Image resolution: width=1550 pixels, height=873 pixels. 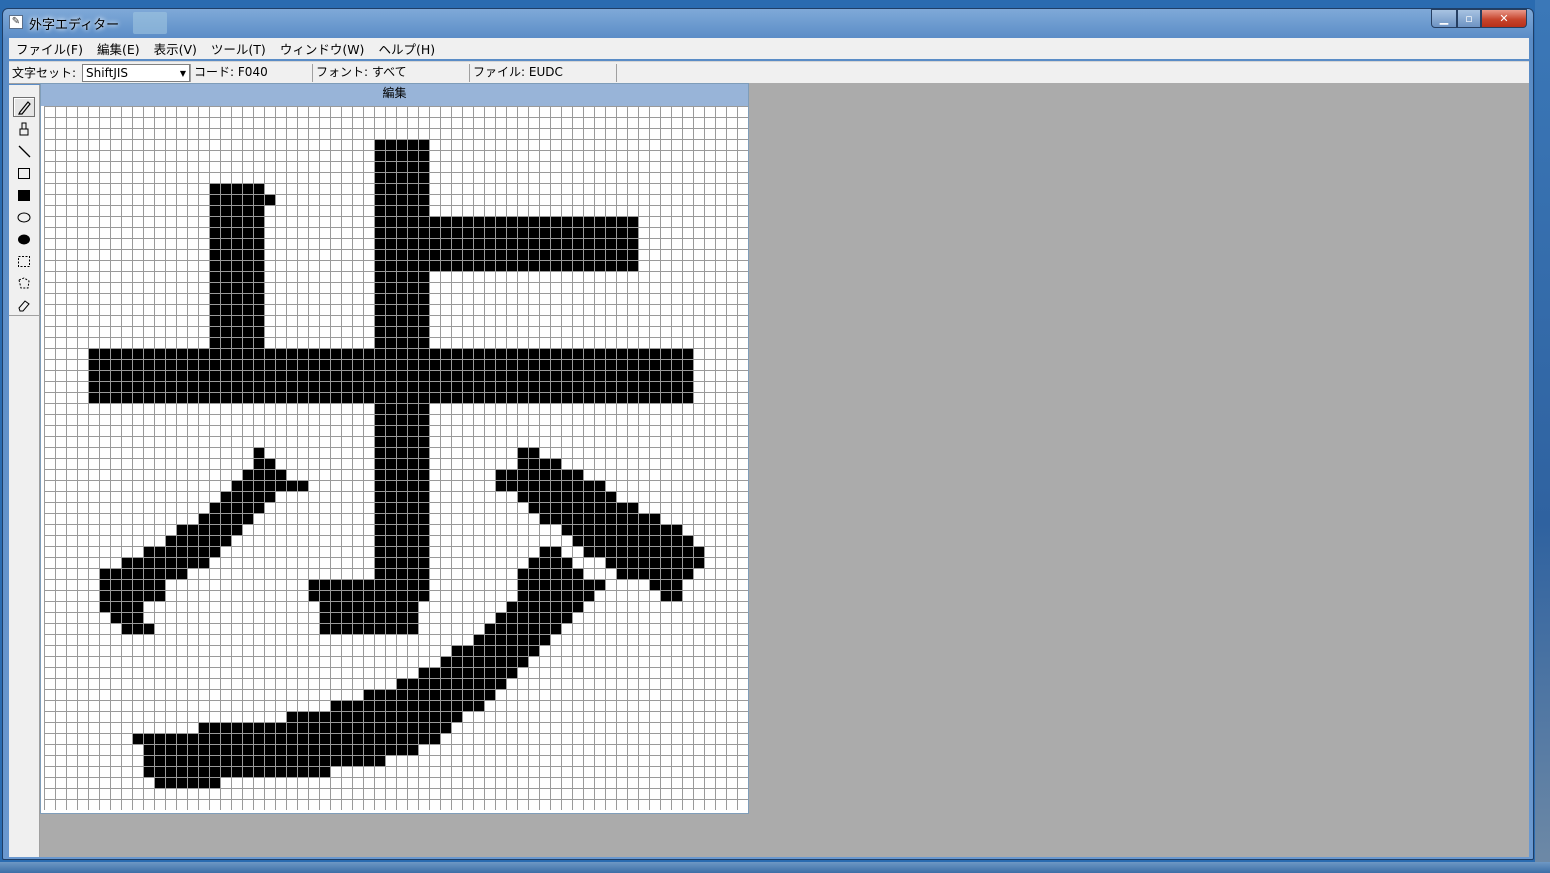 What do you see at coordinates (175, 48) in the screenshot?
I see `menu-view: 表示(V)` at bounding box center [175, 48].